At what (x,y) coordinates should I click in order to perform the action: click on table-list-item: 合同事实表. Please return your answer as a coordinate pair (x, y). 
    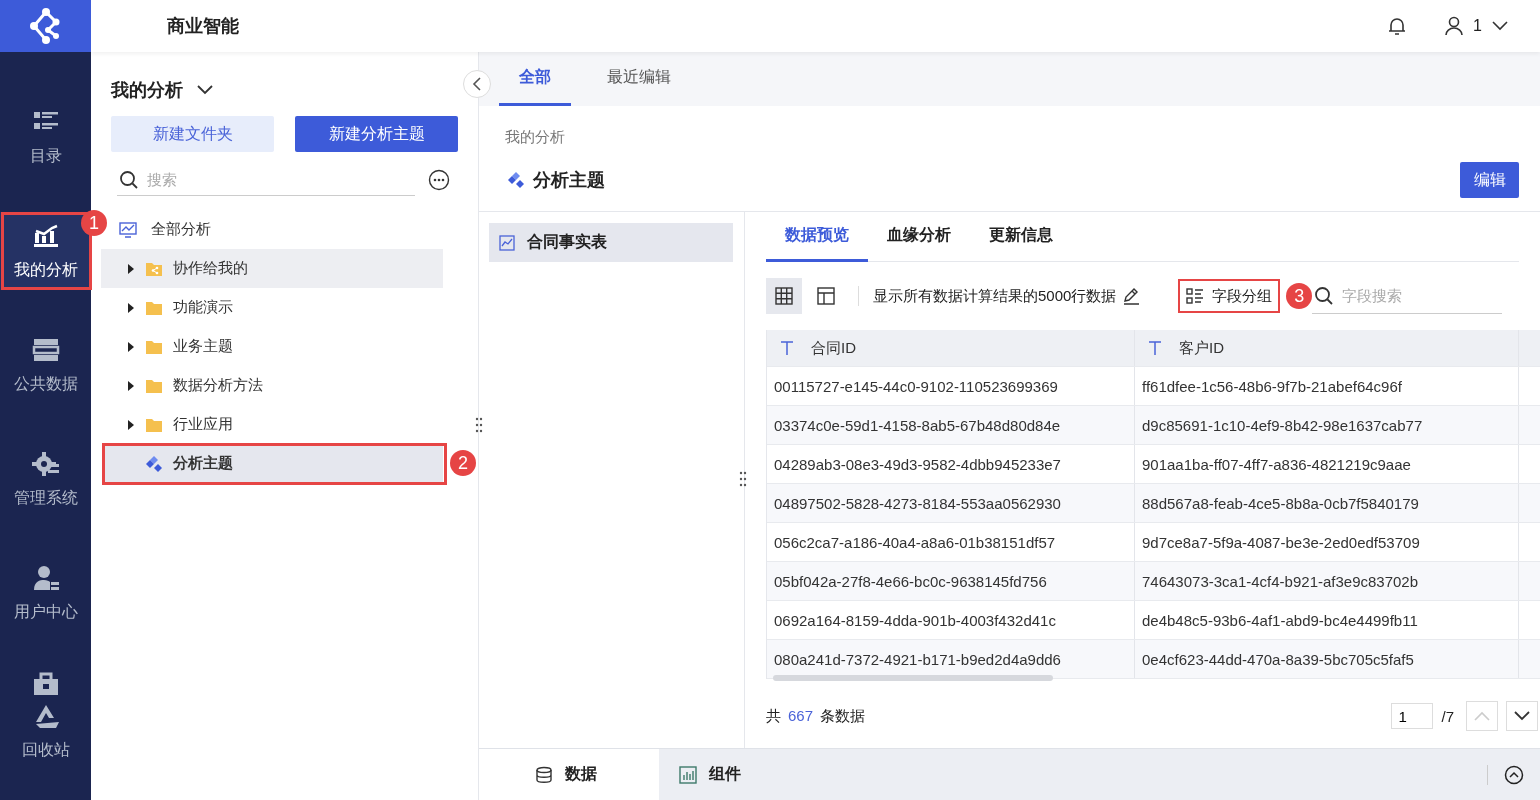
    Looking at the image, I should click on (611, 242).